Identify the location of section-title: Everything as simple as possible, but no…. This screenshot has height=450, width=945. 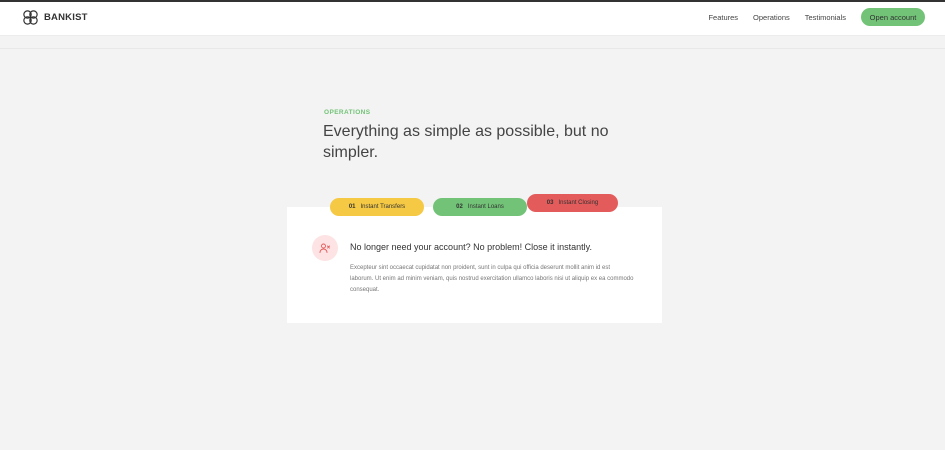
(466, 142).